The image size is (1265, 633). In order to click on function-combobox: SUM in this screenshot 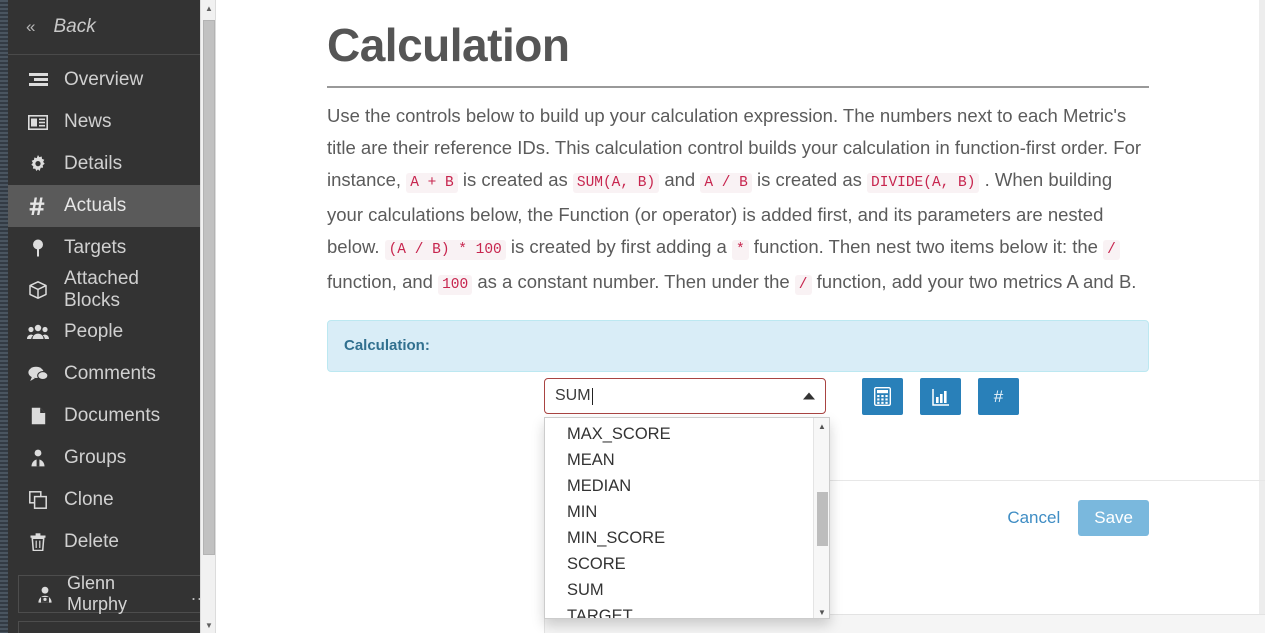, I will do `click(685, 396)`.